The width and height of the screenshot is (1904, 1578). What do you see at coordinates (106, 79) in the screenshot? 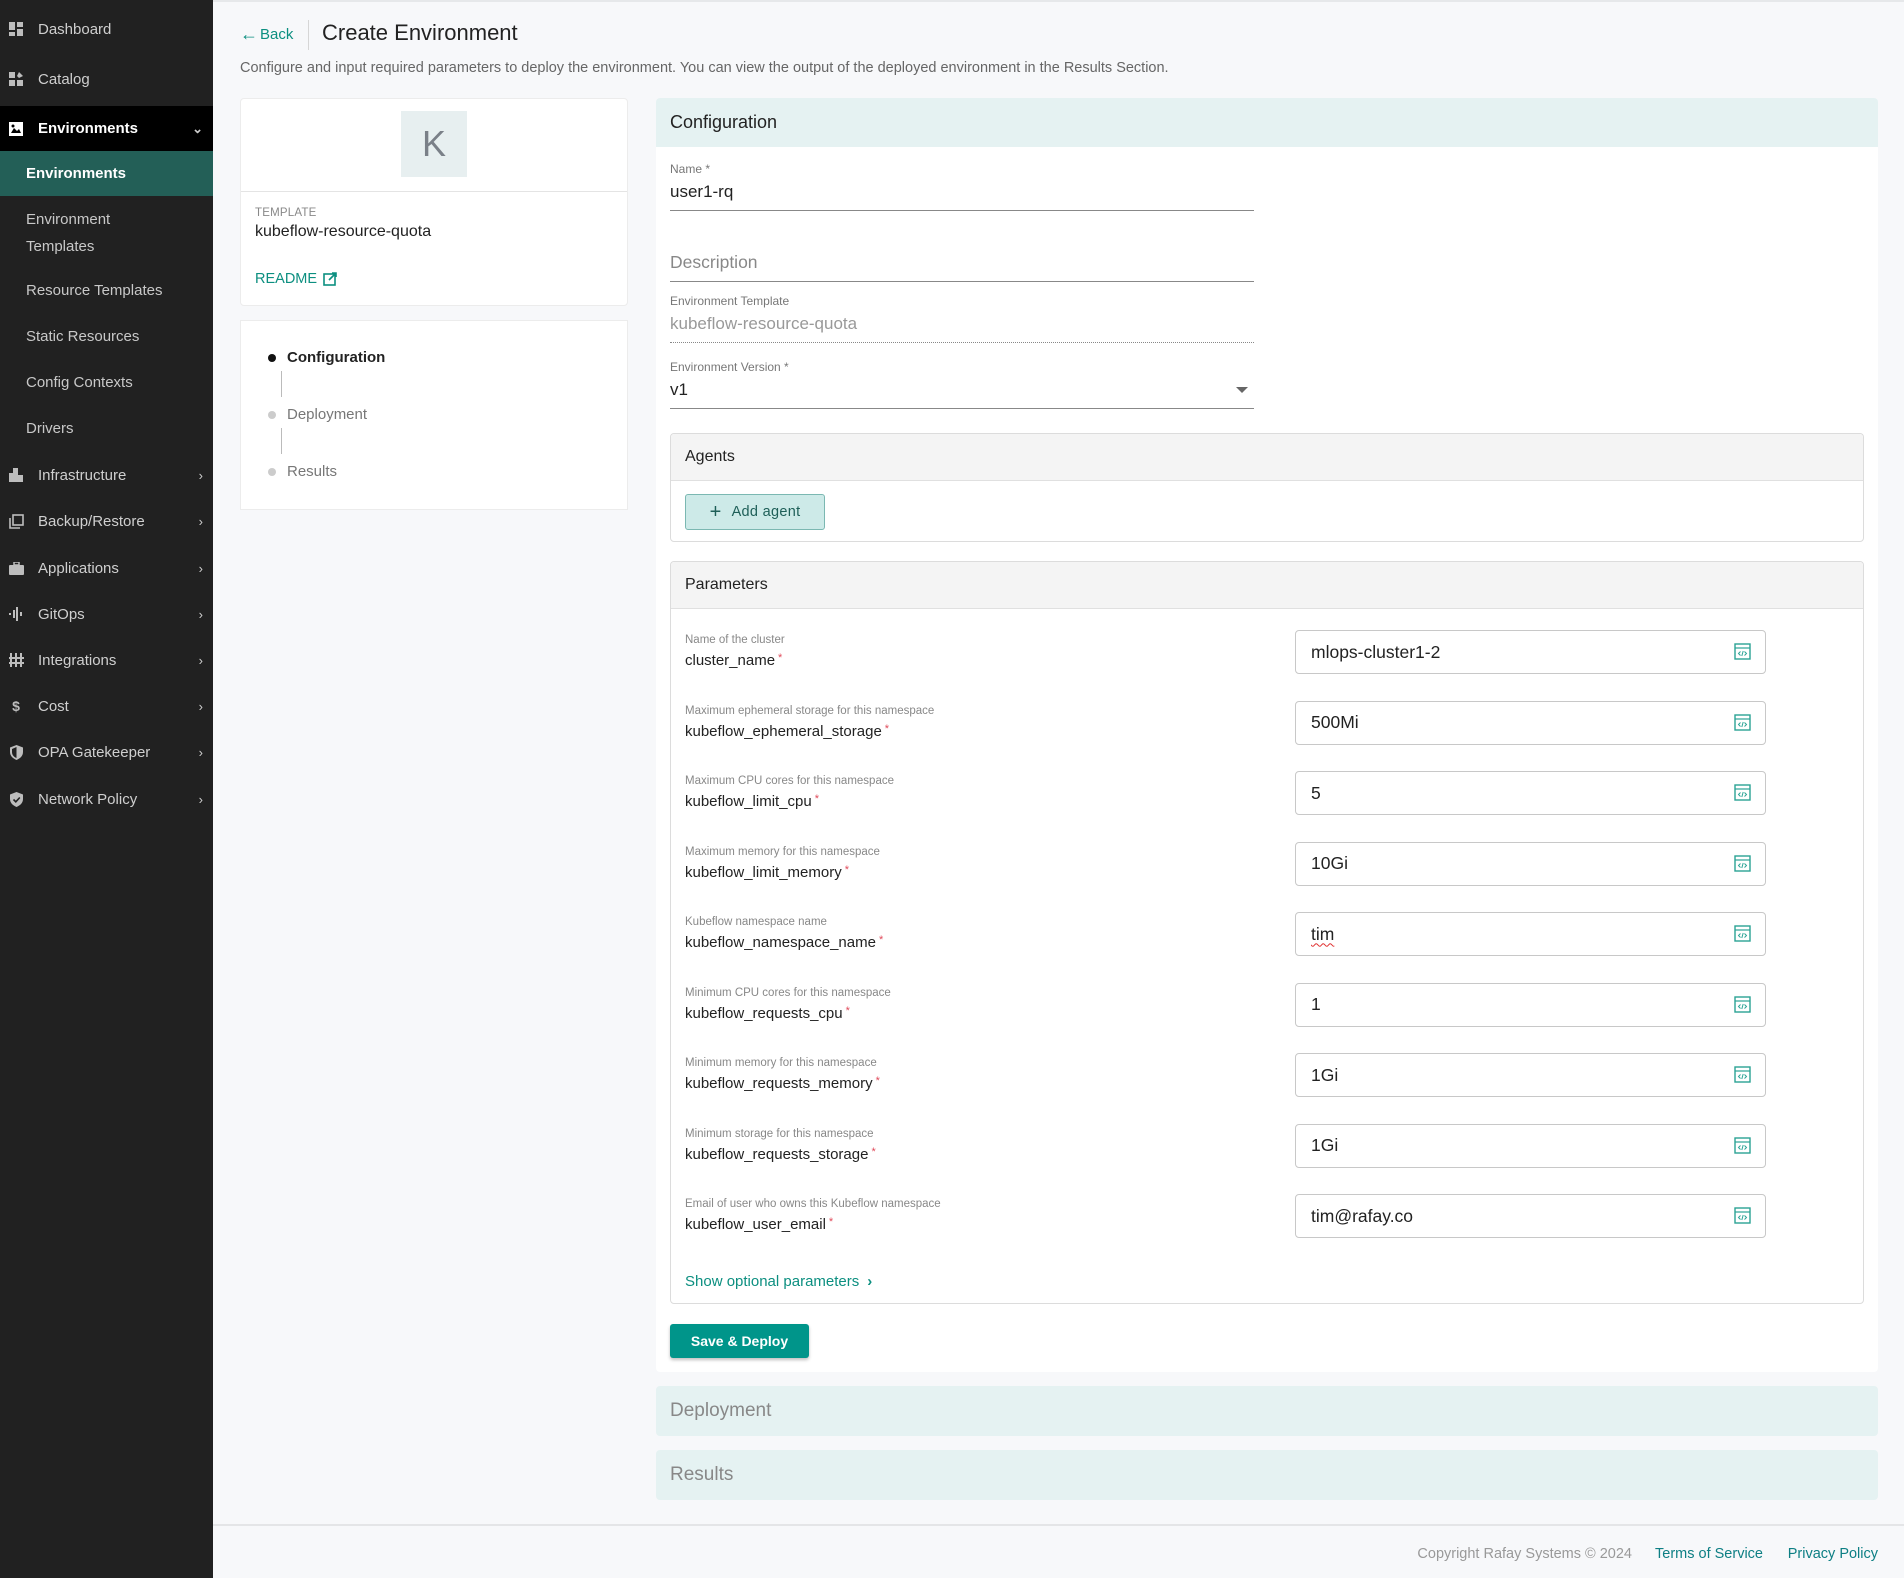
I see `sidebar-item-catalog: Catalog` at bounding box center [106, 79].